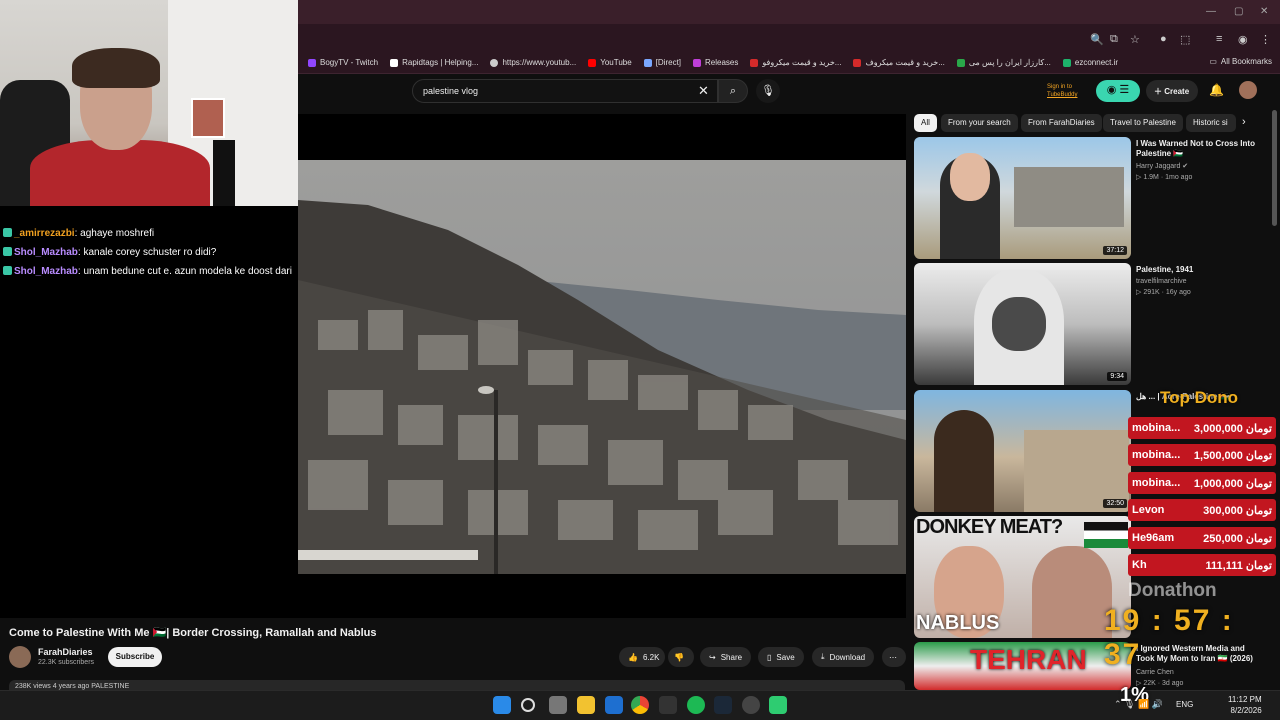 The image size is (1280, 720). I want to click on clear-search-icon: ✕, so click(703, 91).